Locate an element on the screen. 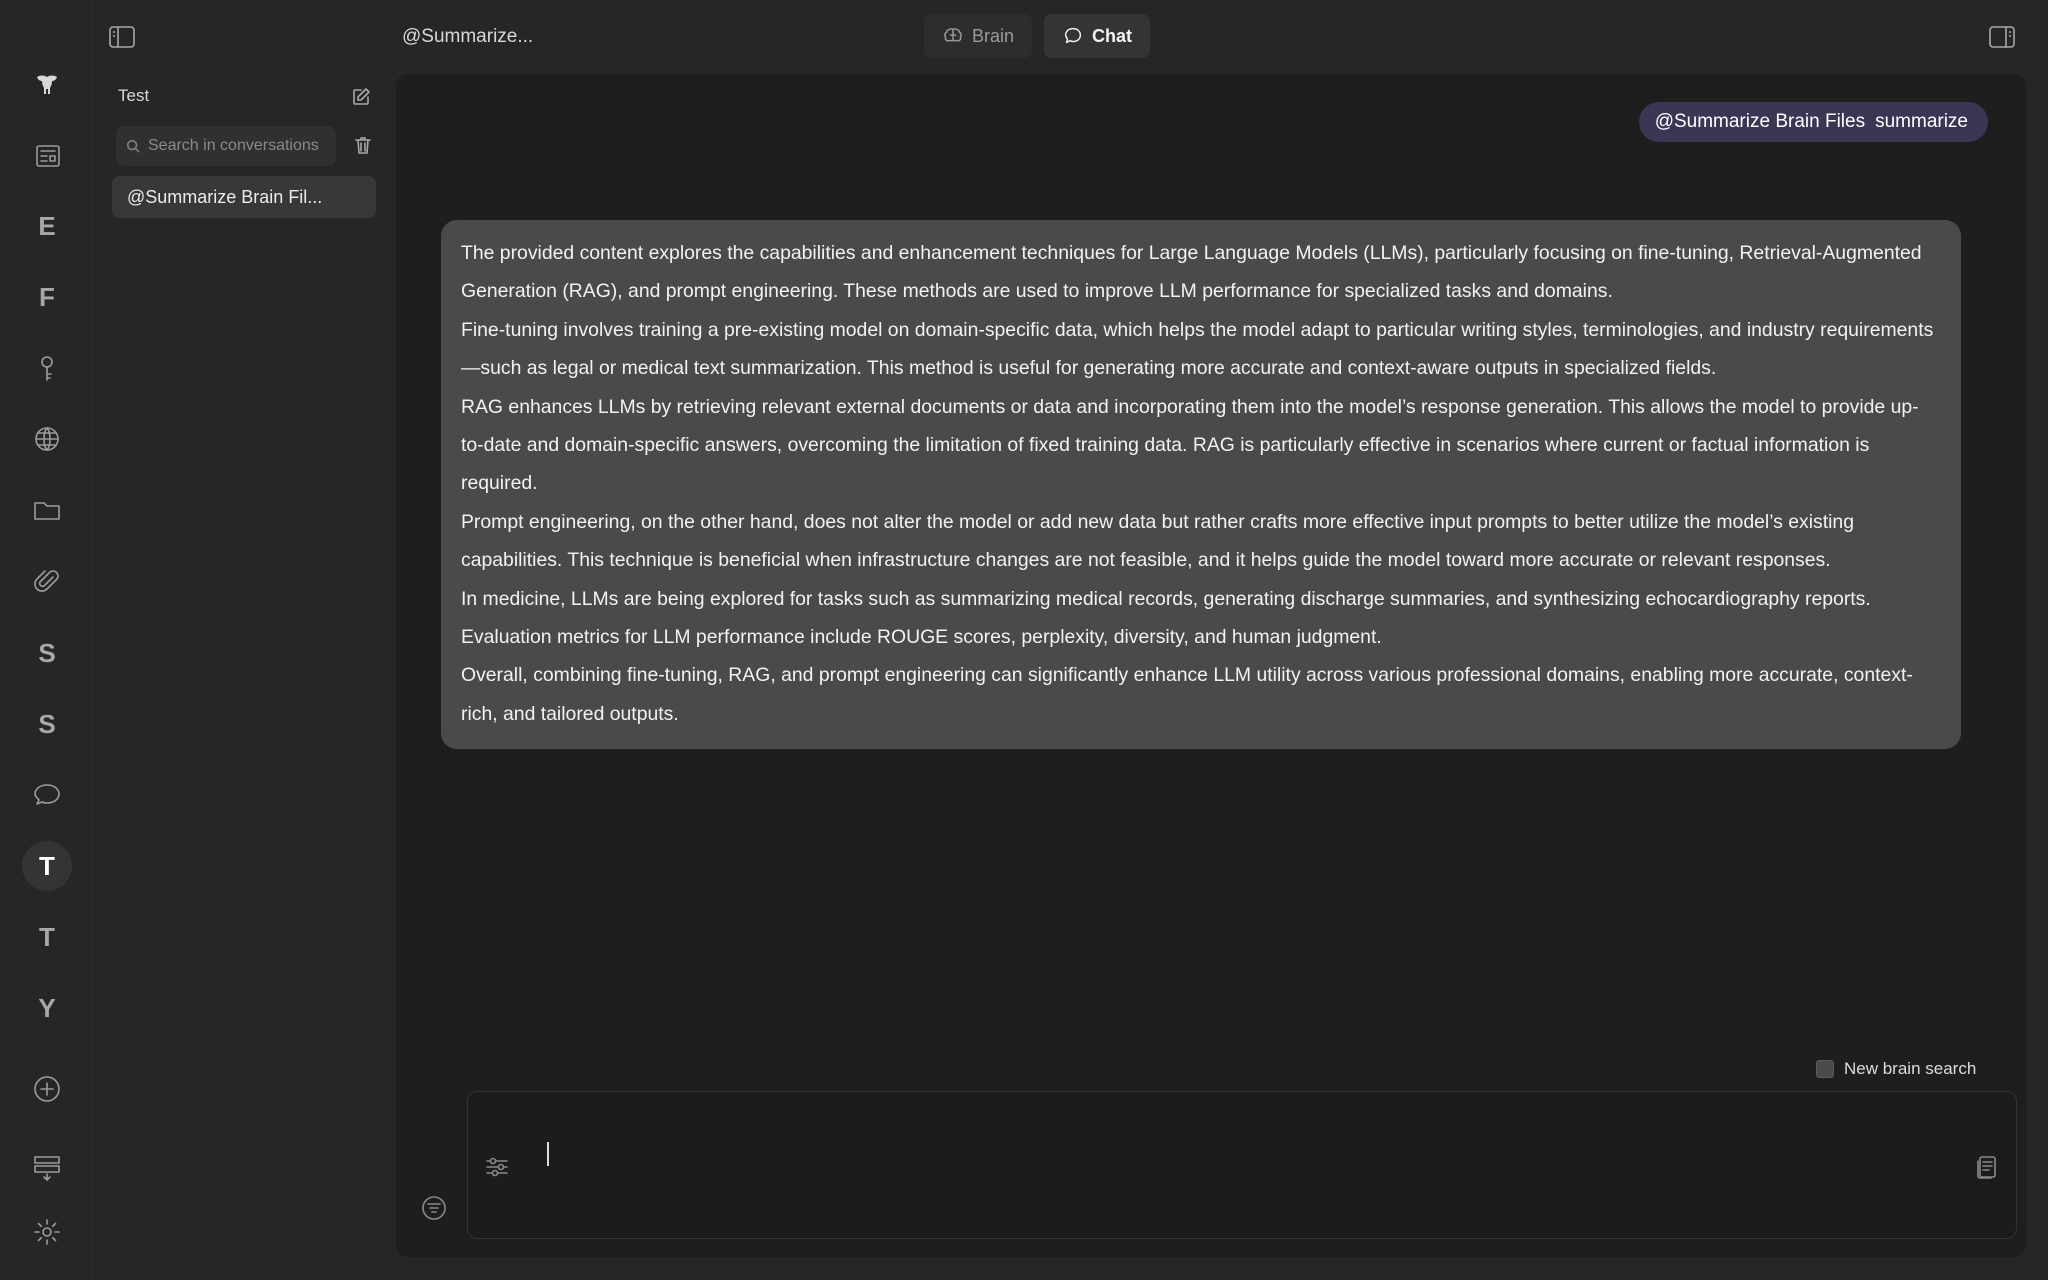  text-caret is located at coordinates (548, 1154).